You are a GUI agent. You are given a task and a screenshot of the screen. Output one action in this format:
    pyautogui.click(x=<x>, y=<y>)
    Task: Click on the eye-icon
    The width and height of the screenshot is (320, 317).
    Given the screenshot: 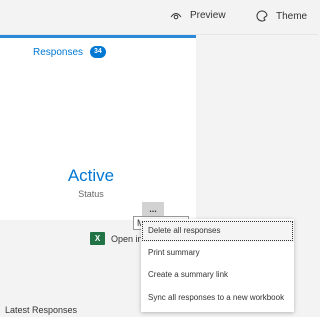 What is the action you would take?
    pyautogui.click(x=176, y=16)
    